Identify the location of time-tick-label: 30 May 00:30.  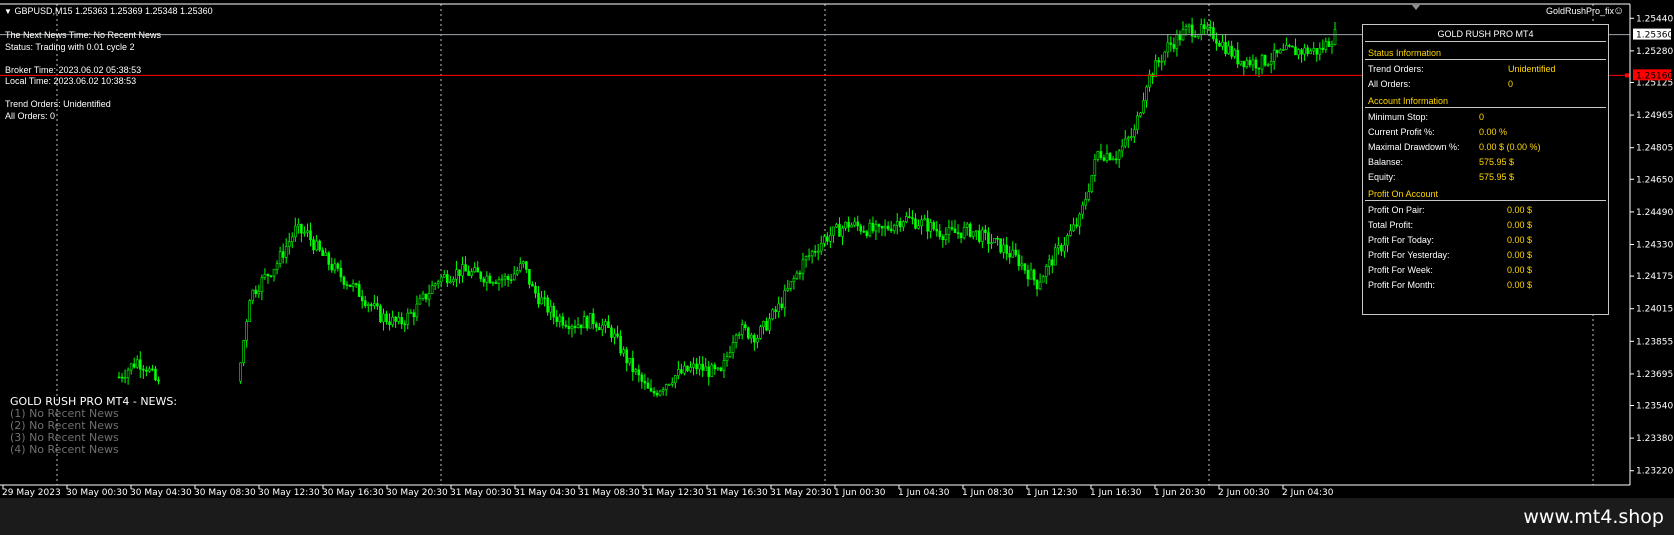
(97, 493).